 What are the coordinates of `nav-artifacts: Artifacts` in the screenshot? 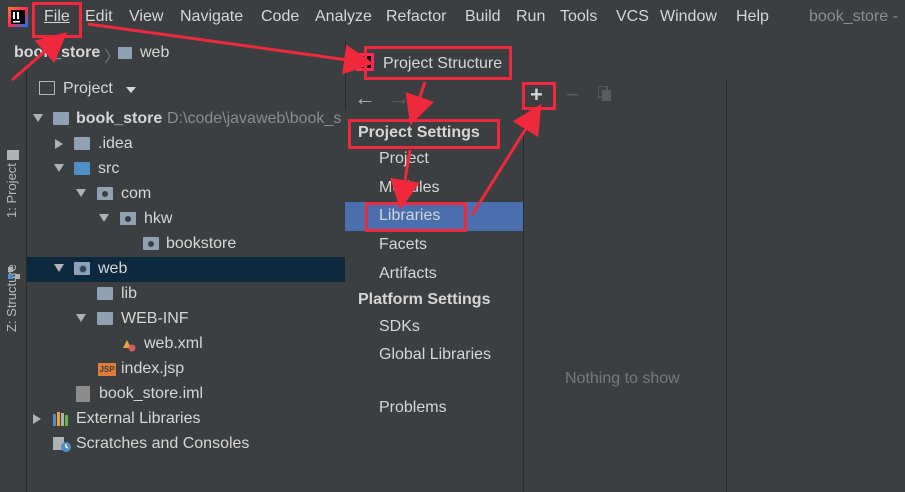 It's located at (434, 274).